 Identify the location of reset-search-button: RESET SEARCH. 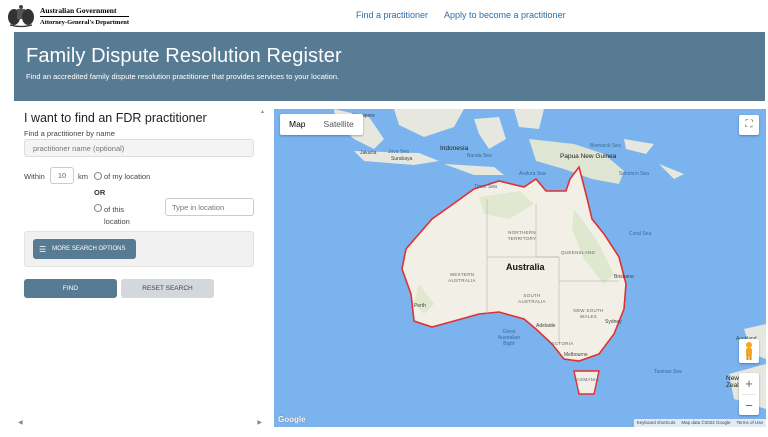
(167, 288).